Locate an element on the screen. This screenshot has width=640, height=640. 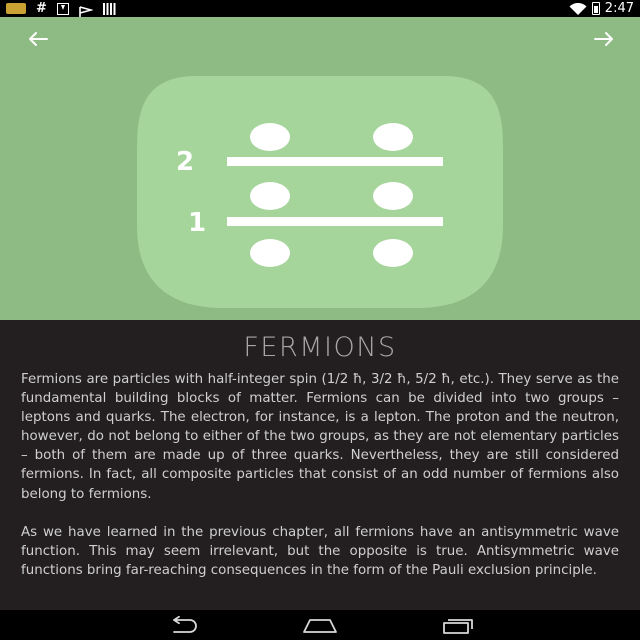
hash-icon: # is located at coordinates (41, 8).